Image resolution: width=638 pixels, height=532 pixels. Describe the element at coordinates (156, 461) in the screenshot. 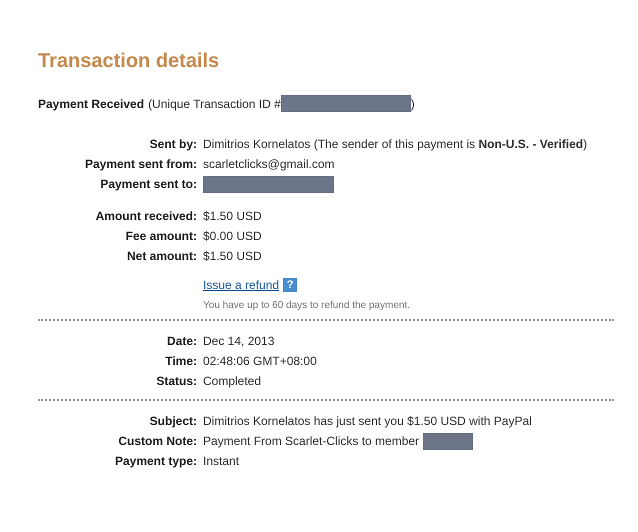

I see `field-label: Payment type:` at that location.